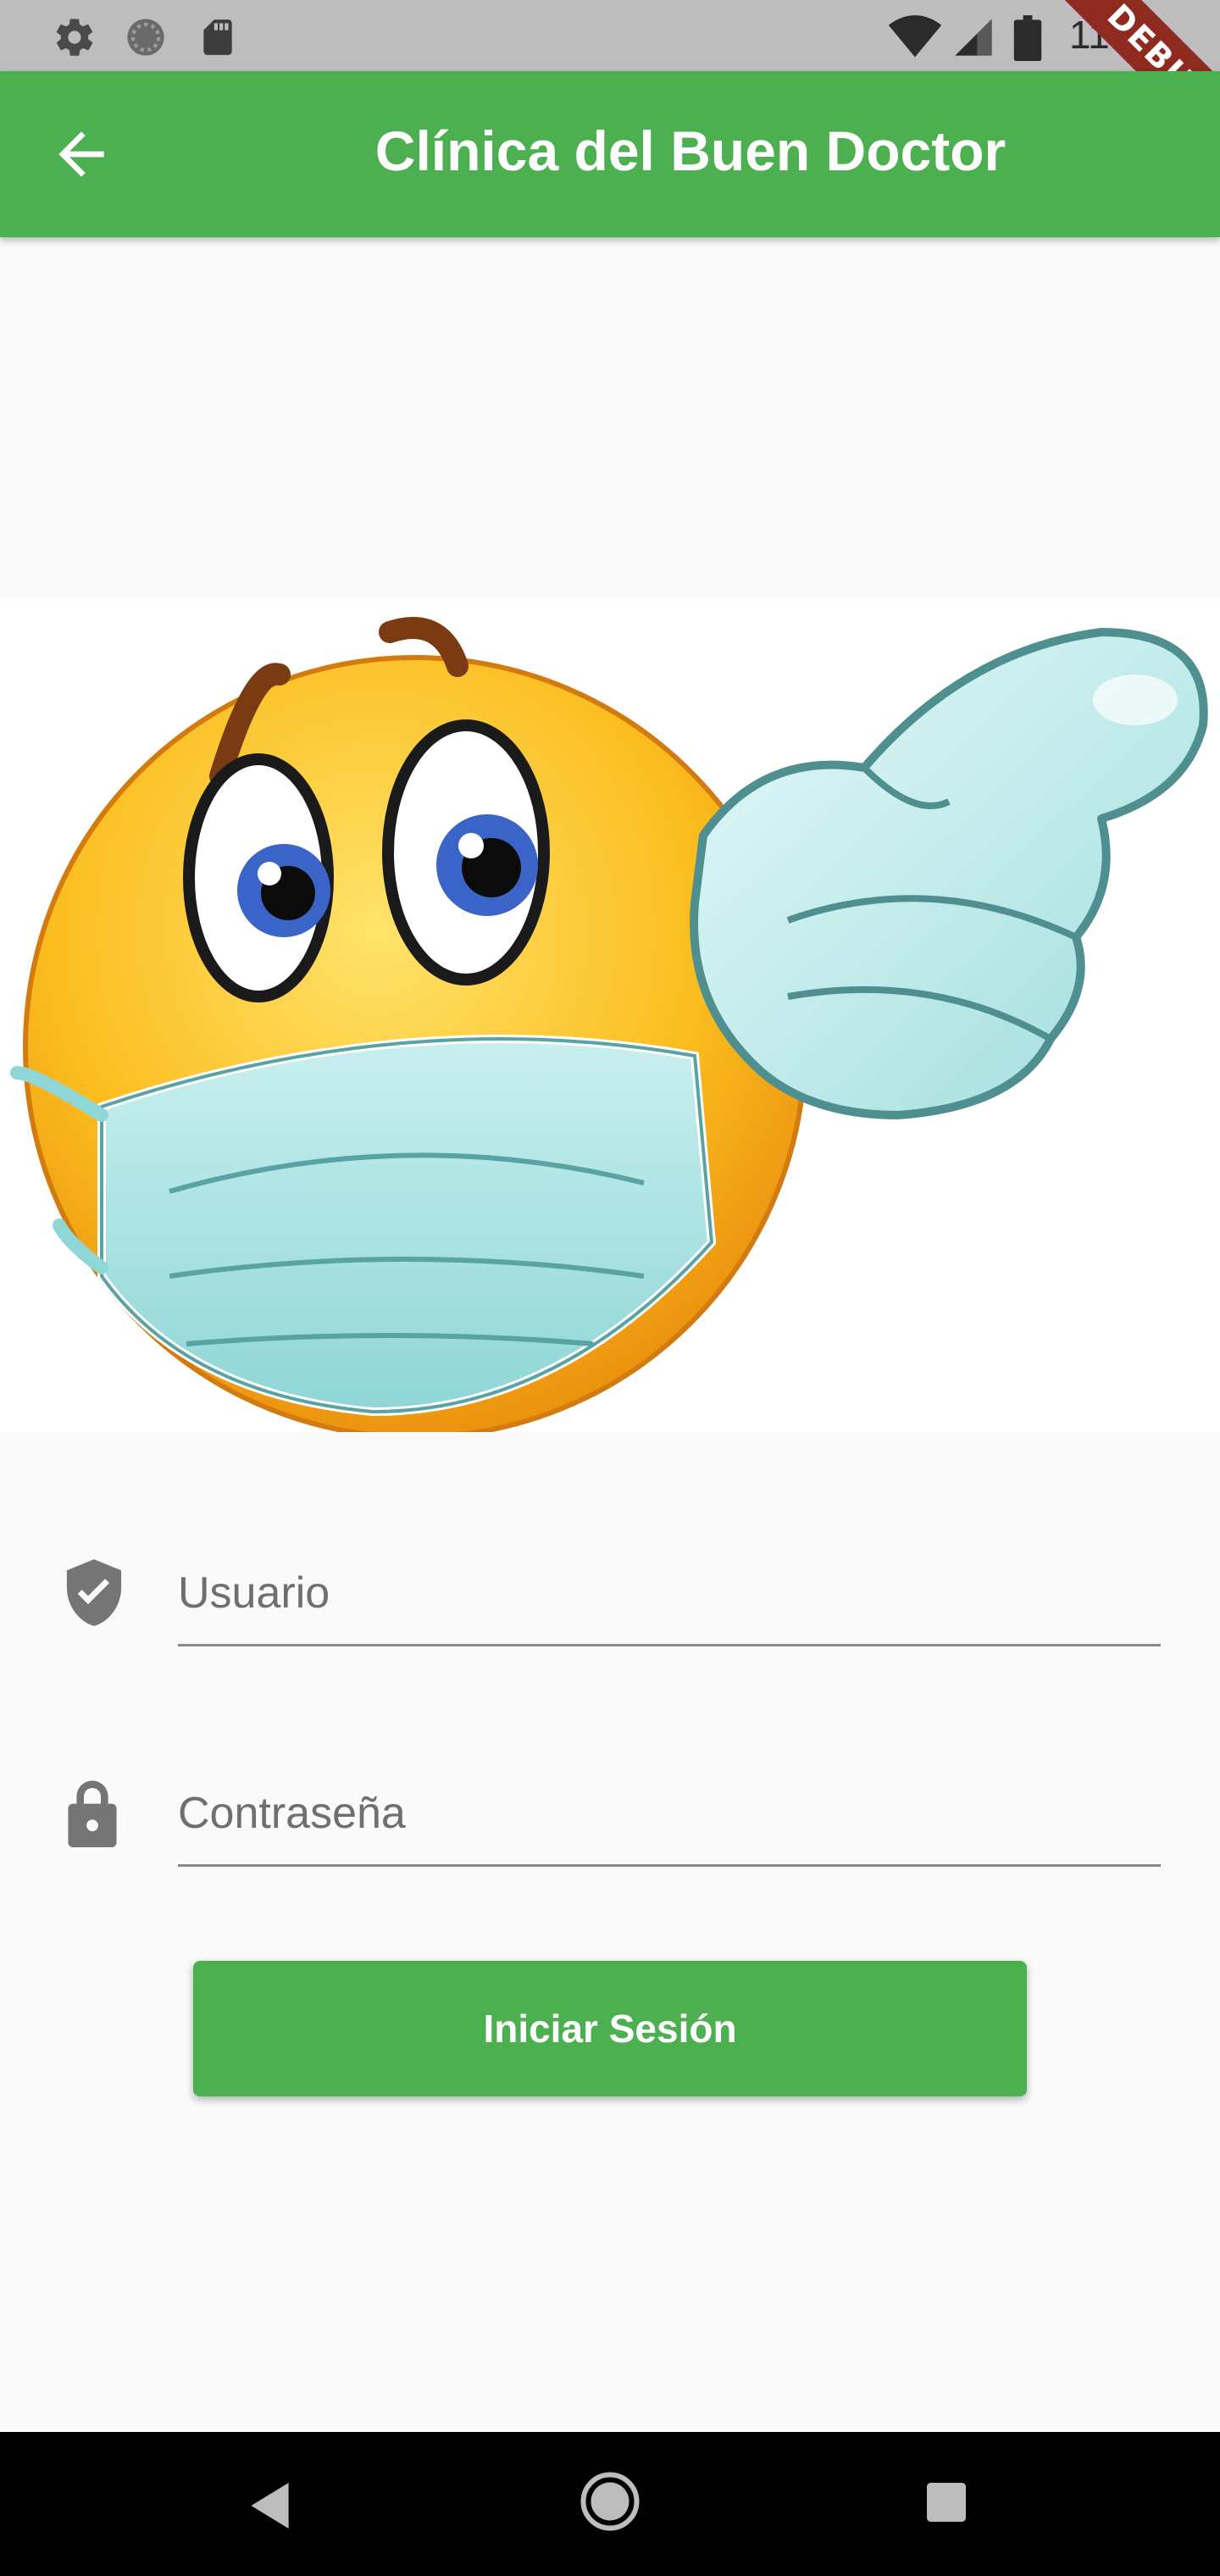 The image size is (1220, 2576). I want to click on back-triangle-icon, so click(272, 2508).